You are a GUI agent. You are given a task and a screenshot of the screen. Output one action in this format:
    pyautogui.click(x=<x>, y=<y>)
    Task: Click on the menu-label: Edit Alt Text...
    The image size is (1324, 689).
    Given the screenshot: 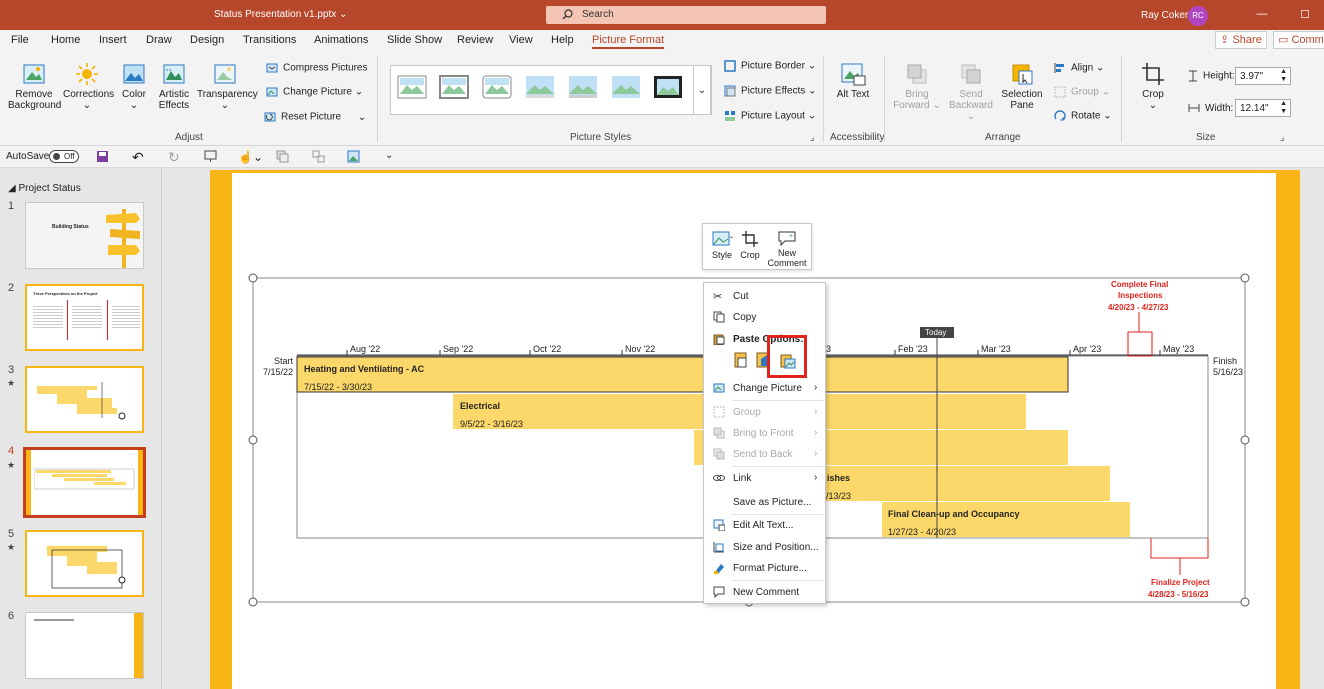 What is the action you would take?
    pyautogui.click(x=763, y=525)
    